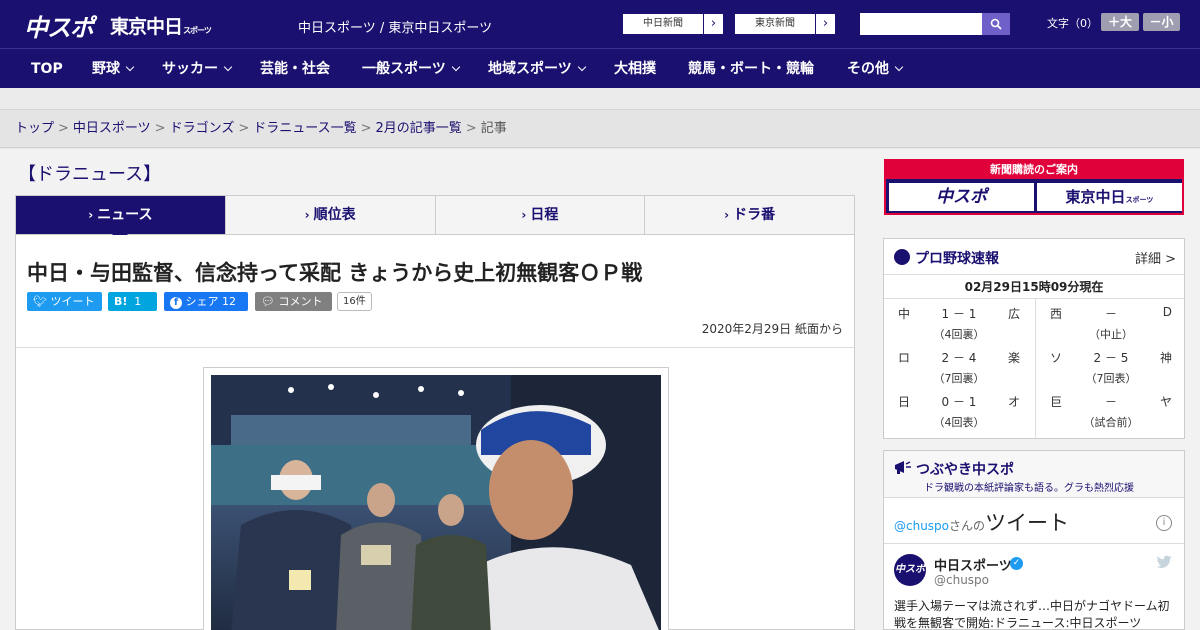 Image resolution: width=1200 pixels, height=630 pixels. What do you see at coordinates (40, 301) in the screenshot?
I see `twitter-bird-icon: 🐦︎` at bounding box center [40, 301].